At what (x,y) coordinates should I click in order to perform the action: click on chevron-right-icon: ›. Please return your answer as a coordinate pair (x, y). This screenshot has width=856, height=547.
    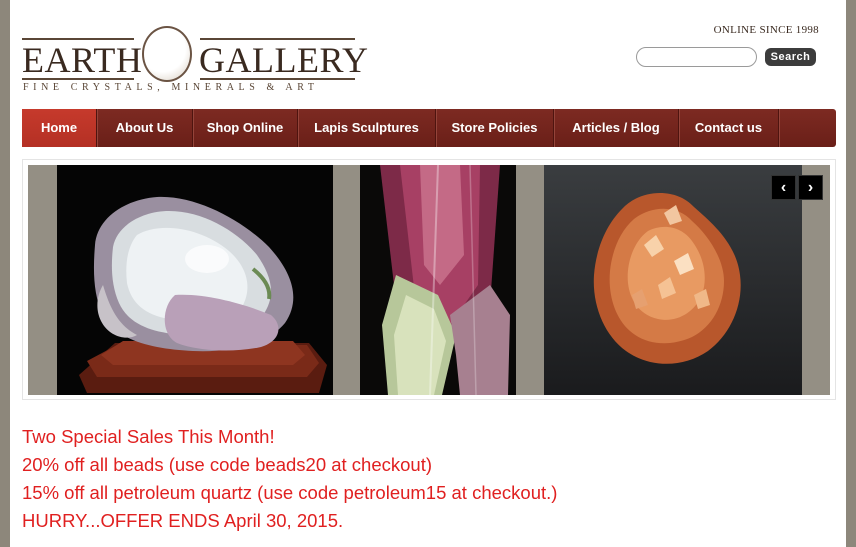
    Looking at the image, I should click on (810, 187).